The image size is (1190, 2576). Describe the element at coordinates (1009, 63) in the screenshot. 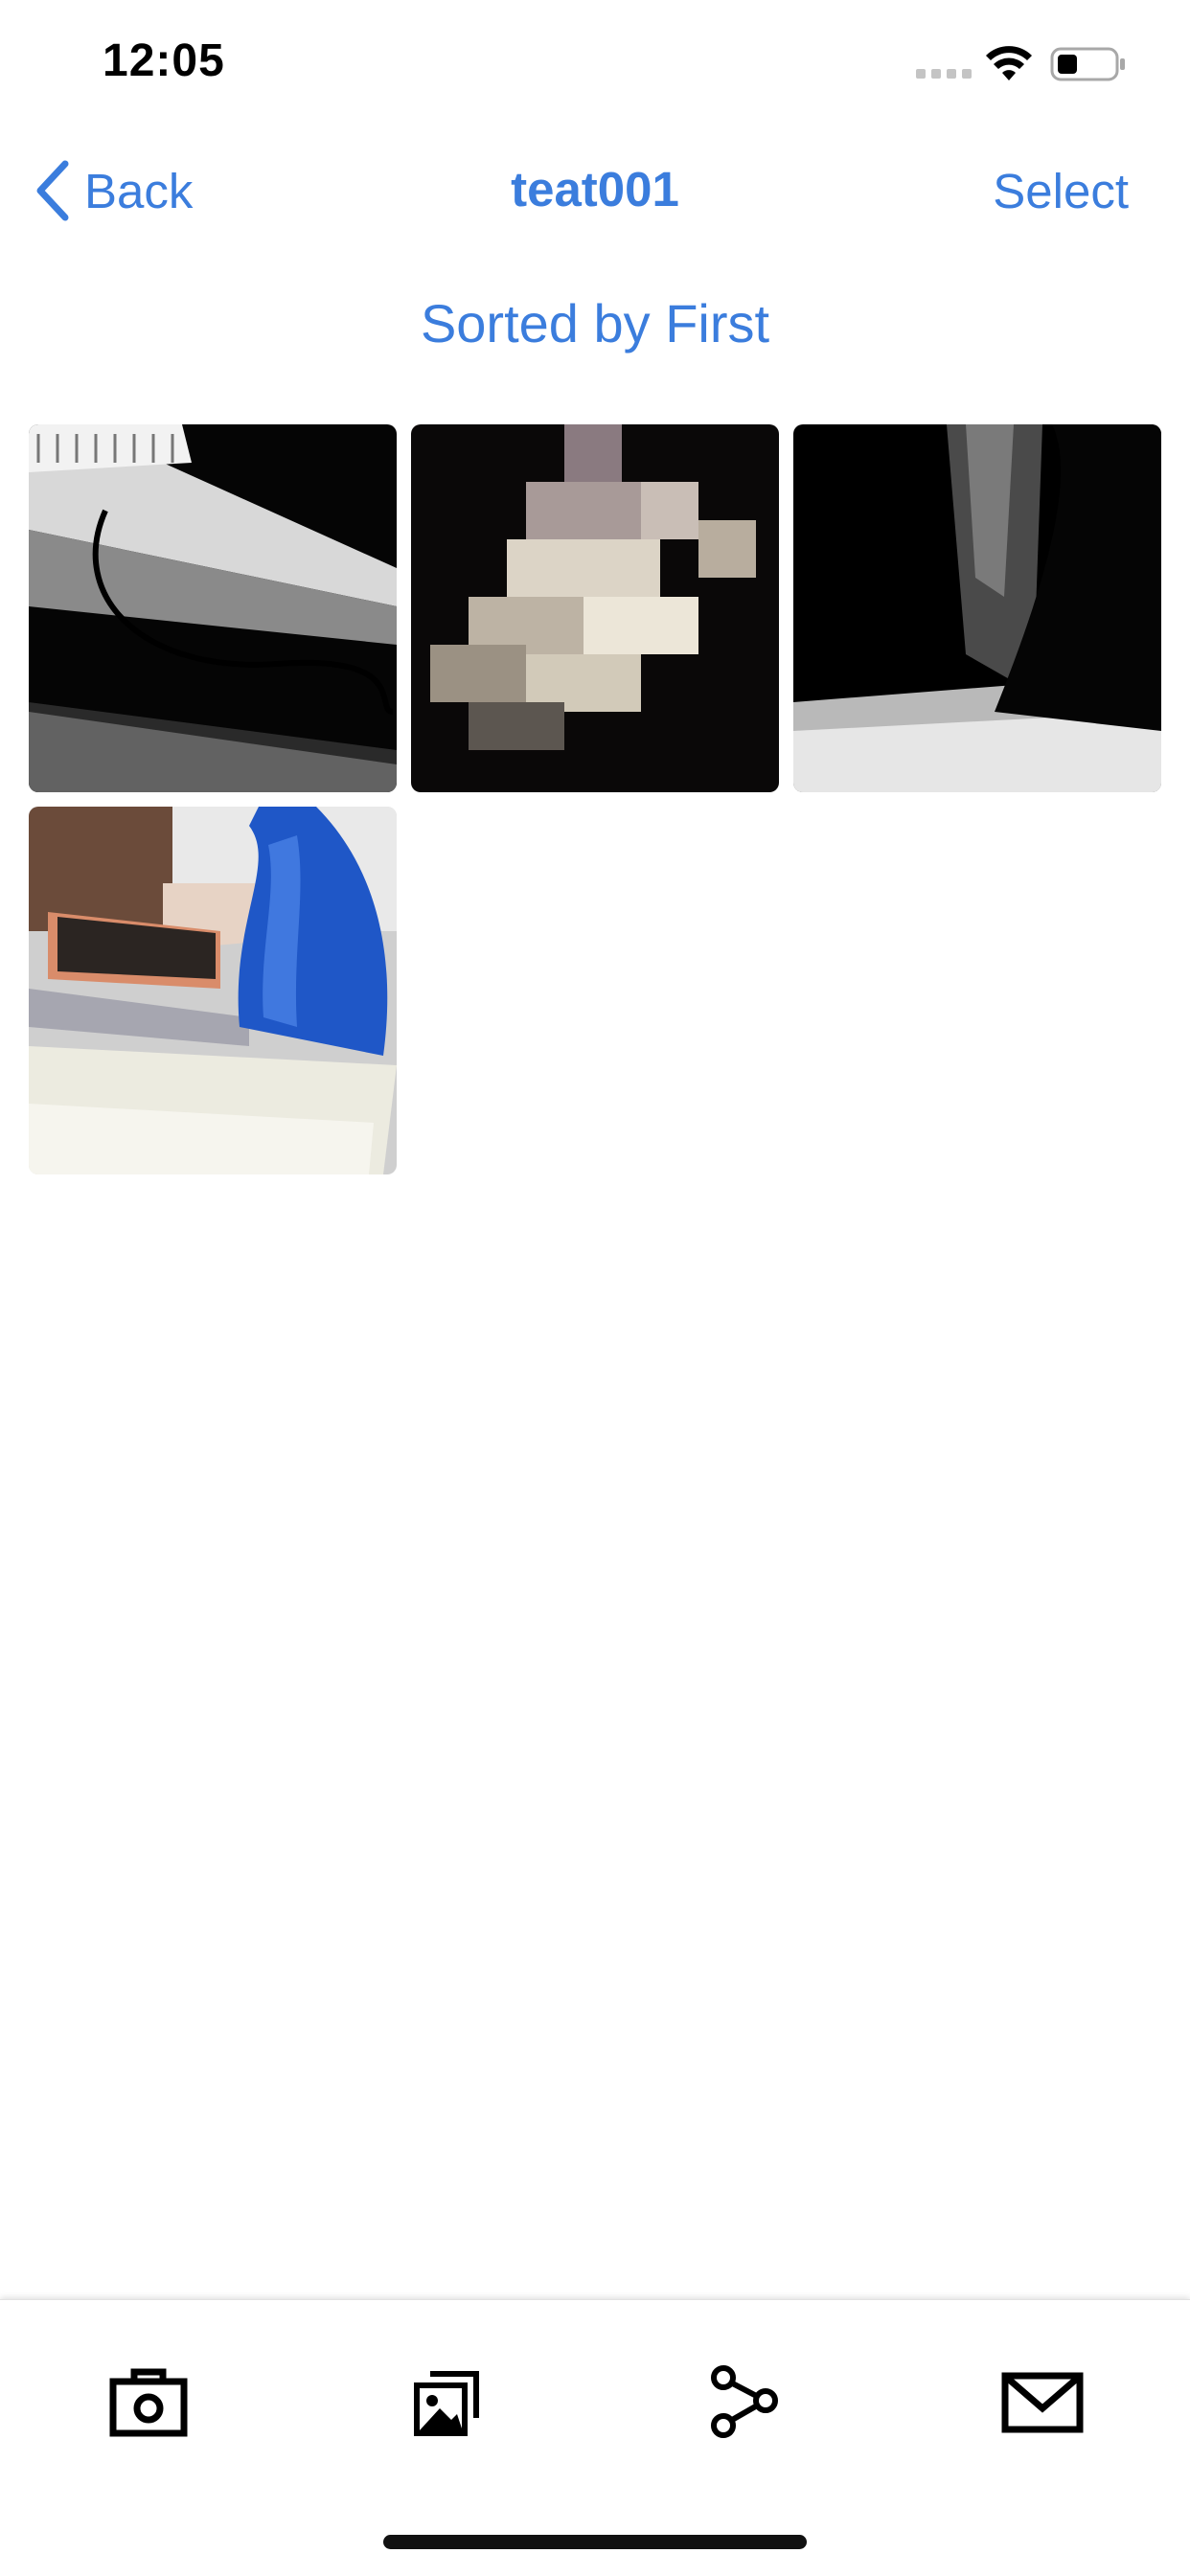

I see `wifi-icon` at that location.